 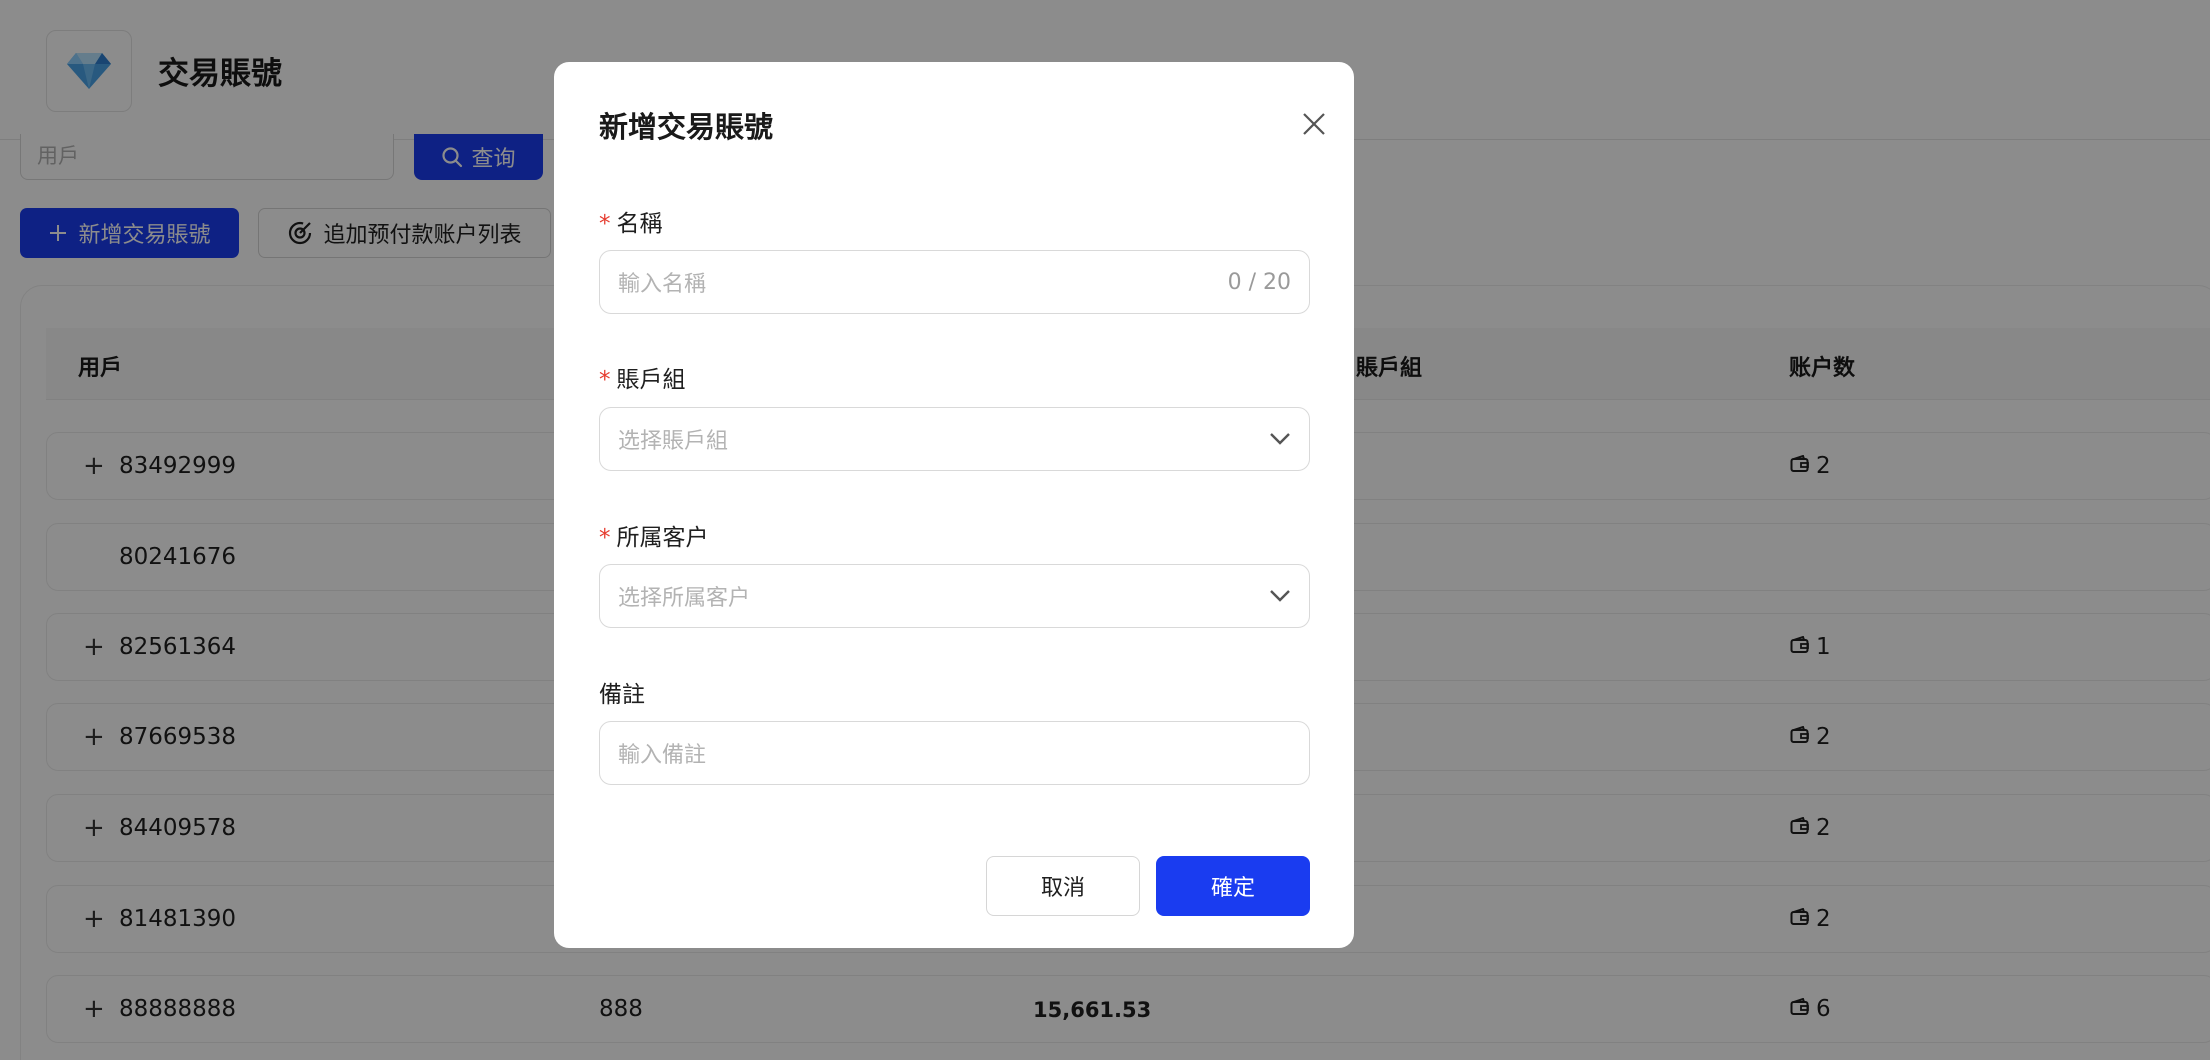 I want to click on dialog-title: 新增交易賬號, so click(x=686, y=127).